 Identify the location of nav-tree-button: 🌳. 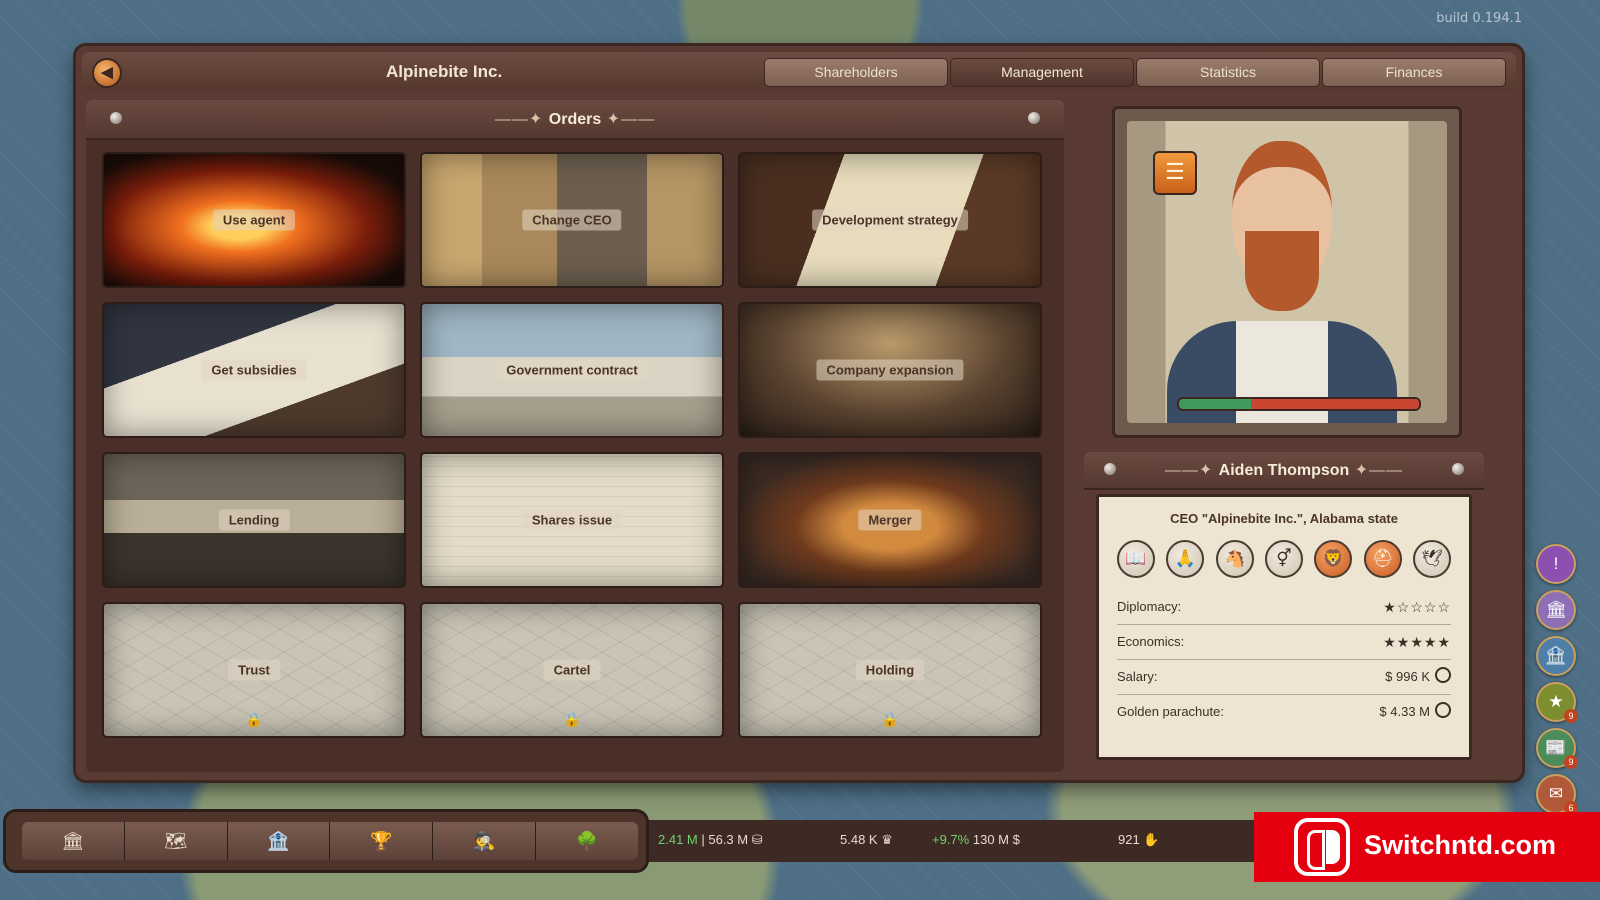
(587, 841).